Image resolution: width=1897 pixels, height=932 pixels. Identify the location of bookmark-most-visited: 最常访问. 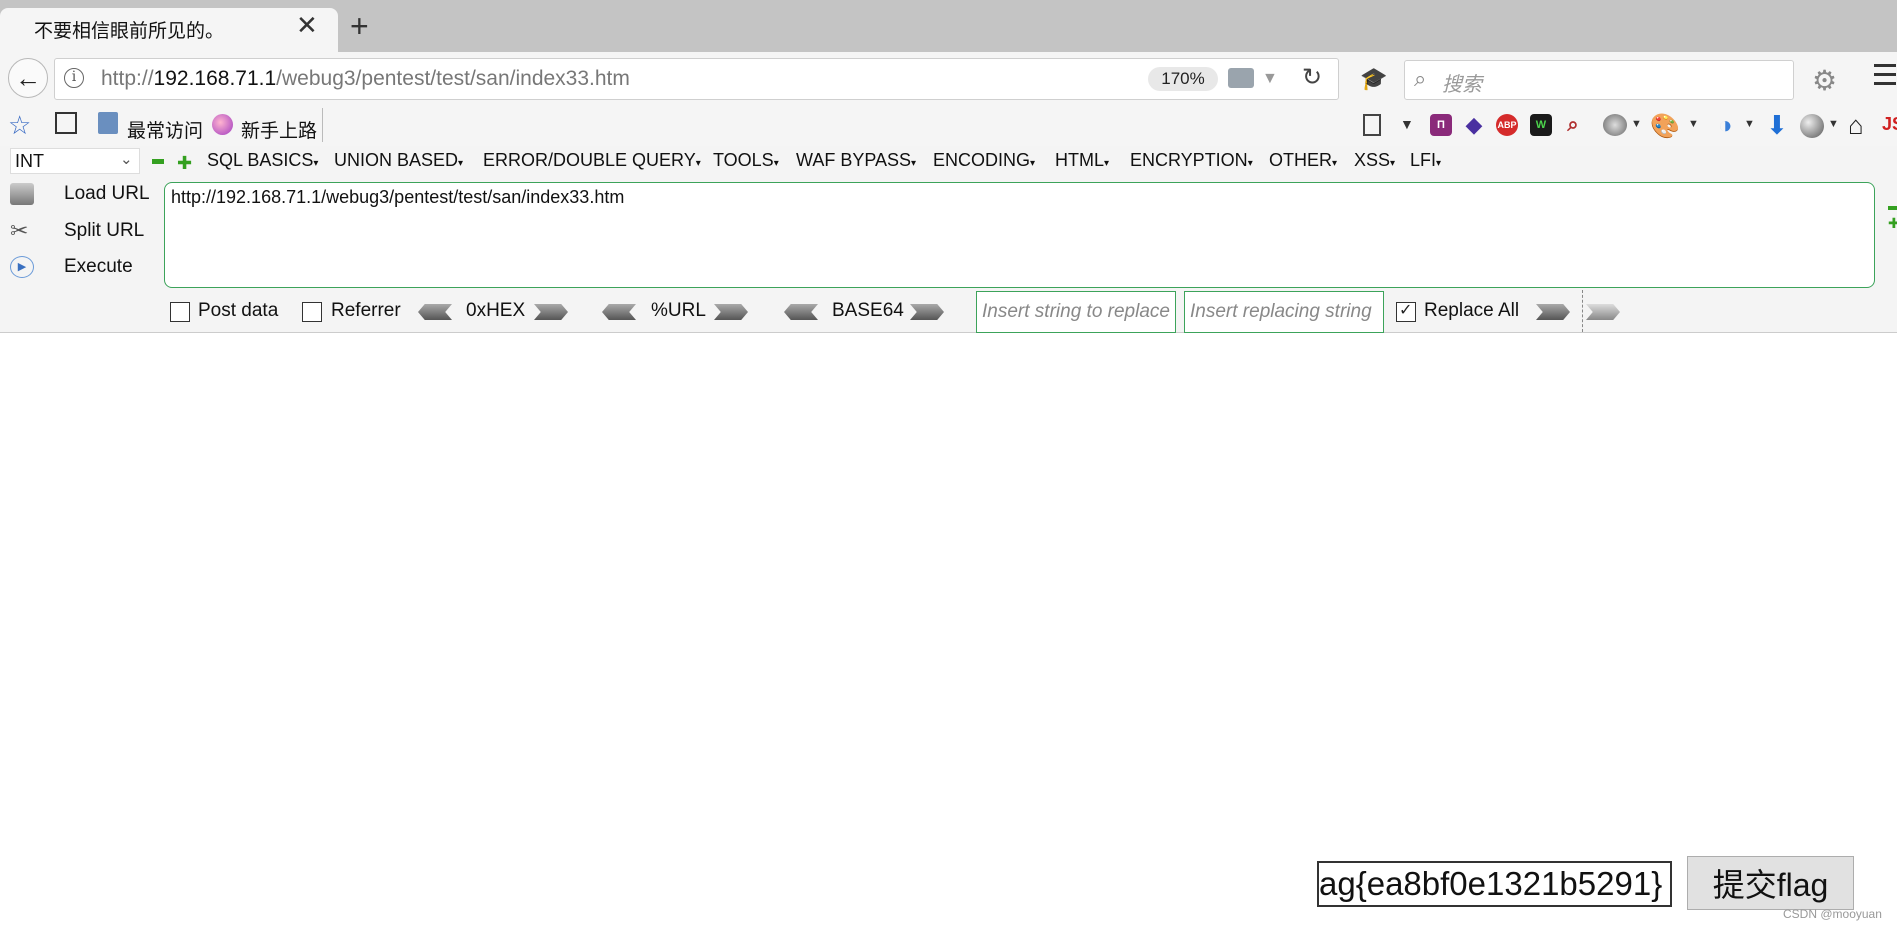
(165, 129).